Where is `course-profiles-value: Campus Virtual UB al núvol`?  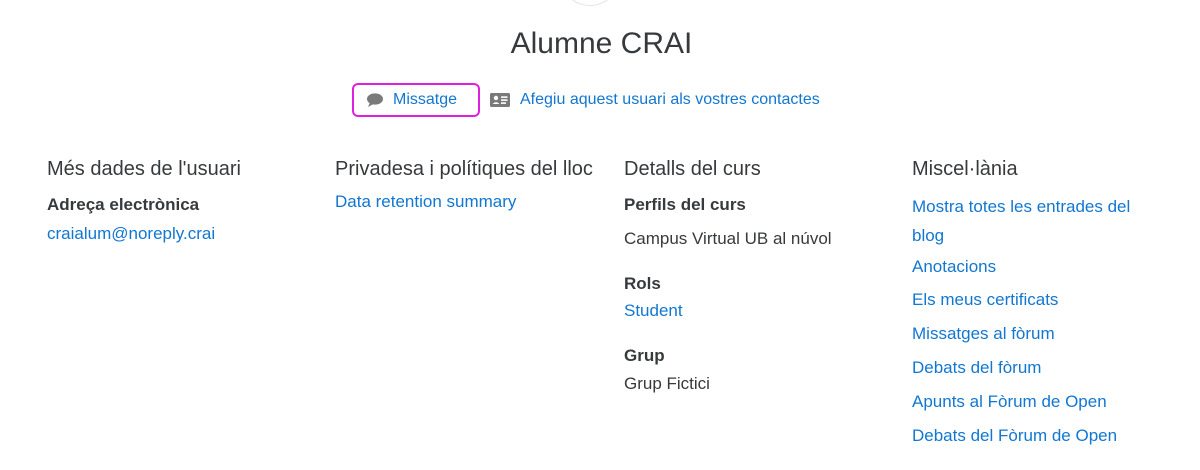 course-profiles-value: Campus Virtual UB al núvol is located at coordinates (728, 238).